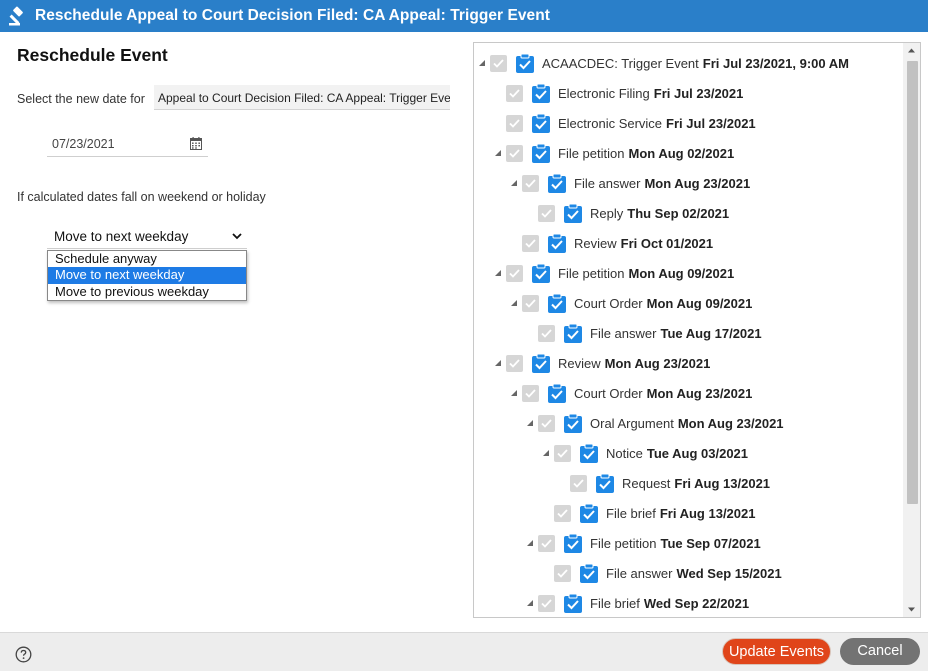 This screenshot has width=928, height=671. I want to click on cancel-button: Cancel, so click(880, 651).